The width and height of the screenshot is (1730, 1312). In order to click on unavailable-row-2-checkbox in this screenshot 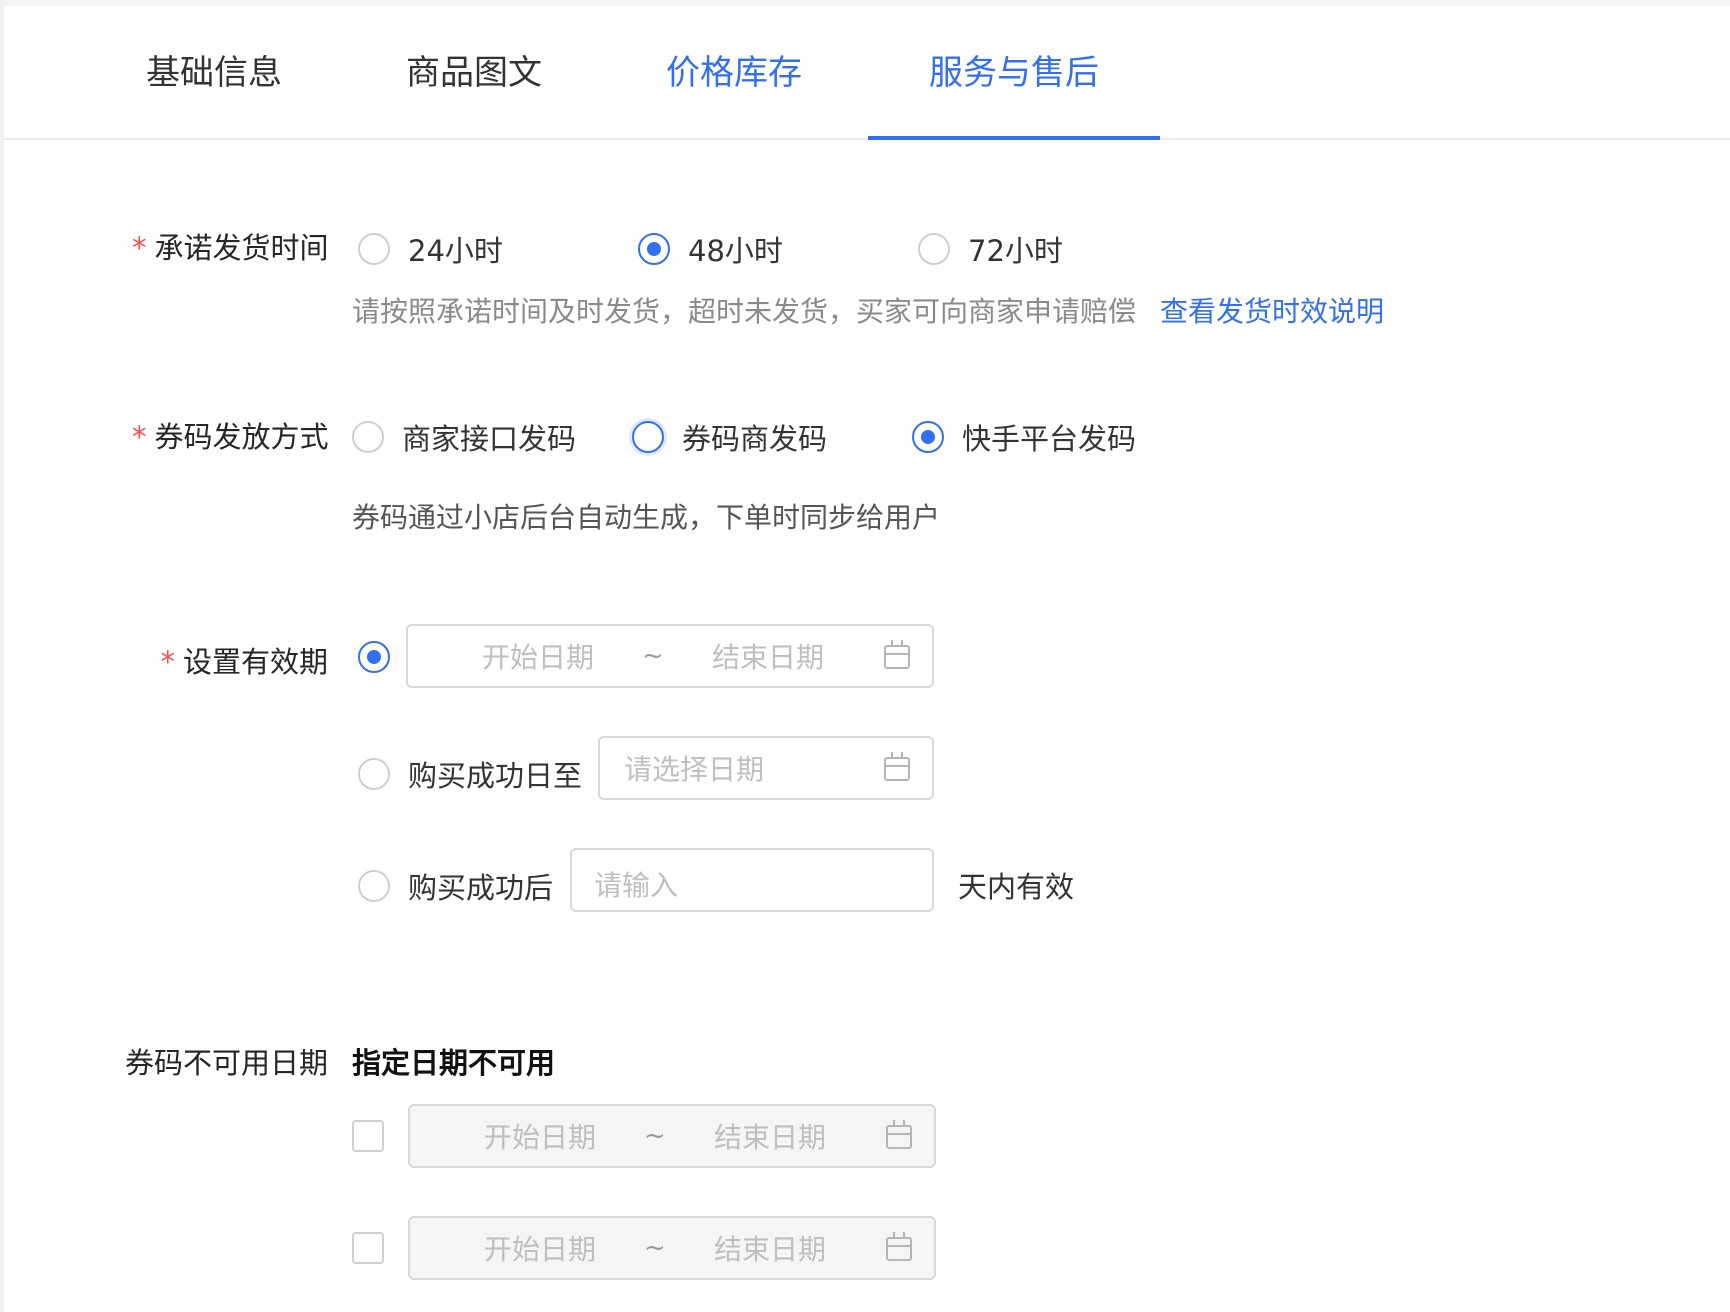, I will do `click(368, 1248)`.